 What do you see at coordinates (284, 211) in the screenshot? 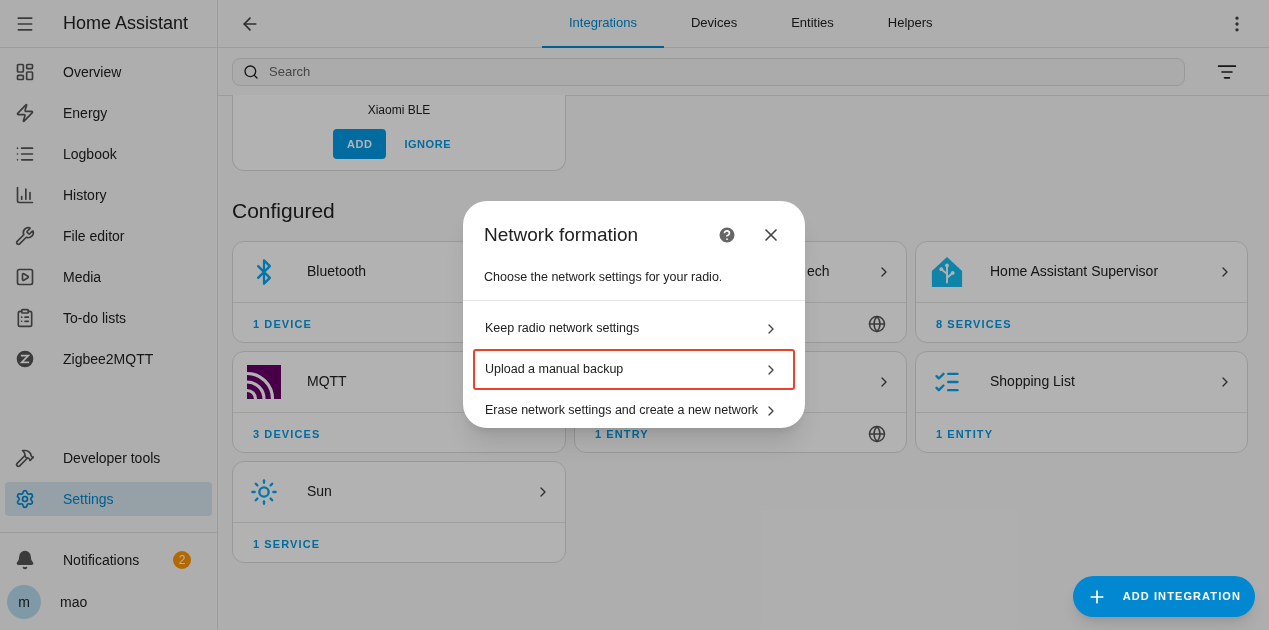
I see `section-heading: Configured` at bounding box center [284, 211].